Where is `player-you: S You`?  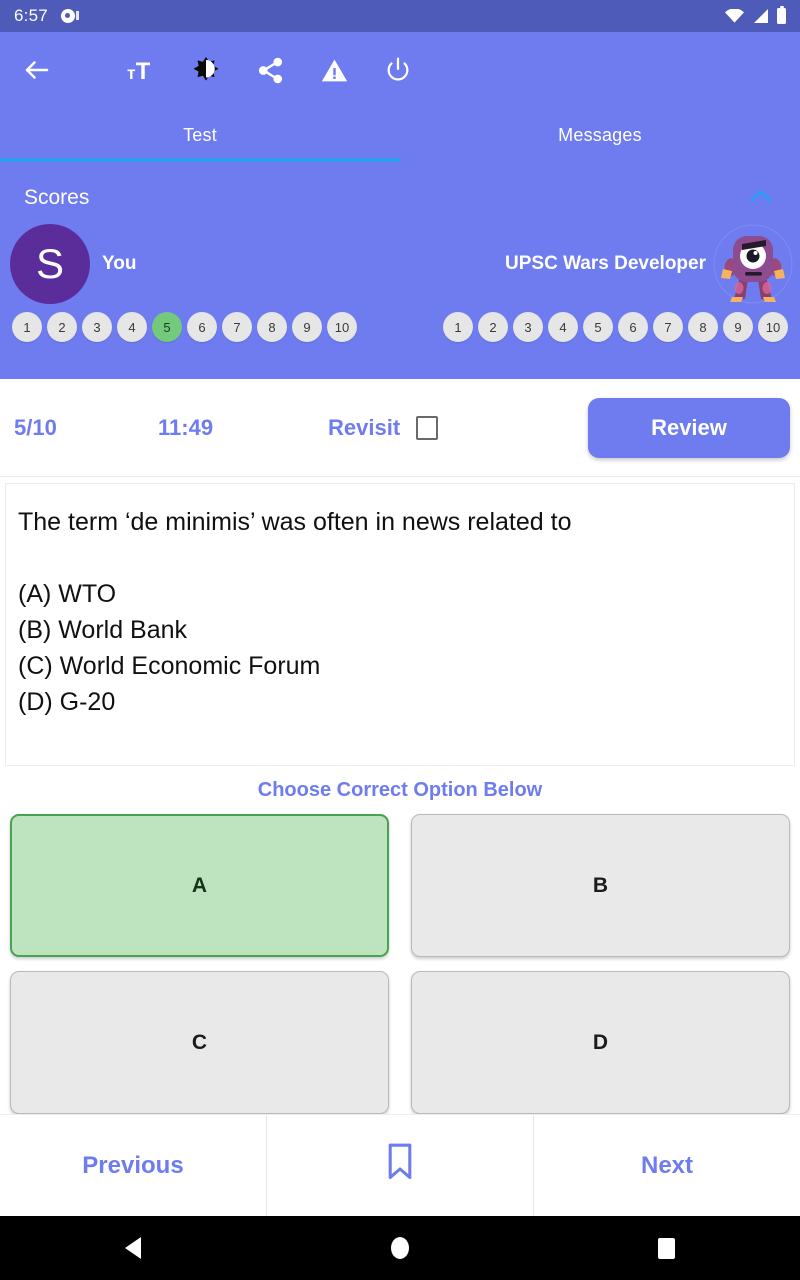 player-you: S You is located at coordinates (201, 264).